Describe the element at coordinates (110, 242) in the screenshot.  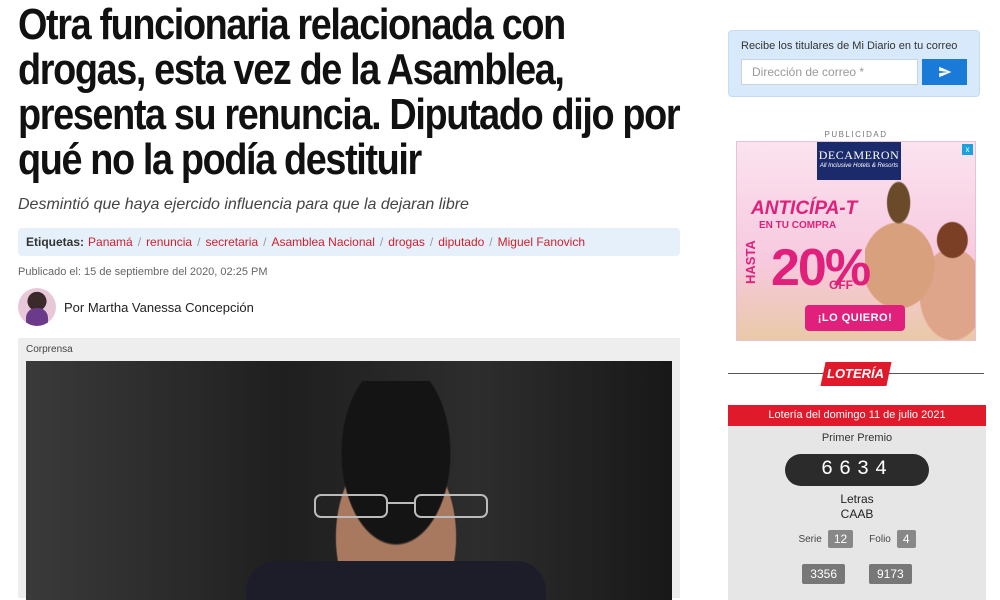
I see `tag-link: Panamá` at that location.